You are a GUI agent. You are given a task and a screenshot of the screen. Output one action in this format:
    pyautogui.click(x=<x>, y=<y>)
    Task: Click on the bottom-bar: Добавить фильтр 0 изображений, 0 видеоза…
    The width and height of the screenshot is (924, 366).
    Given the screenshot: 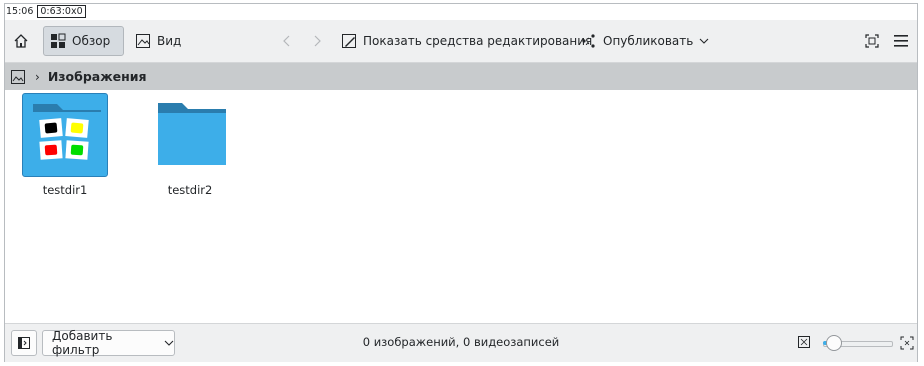 What is the action you would take?
    pyautogui.click(x=461, y=342)
    